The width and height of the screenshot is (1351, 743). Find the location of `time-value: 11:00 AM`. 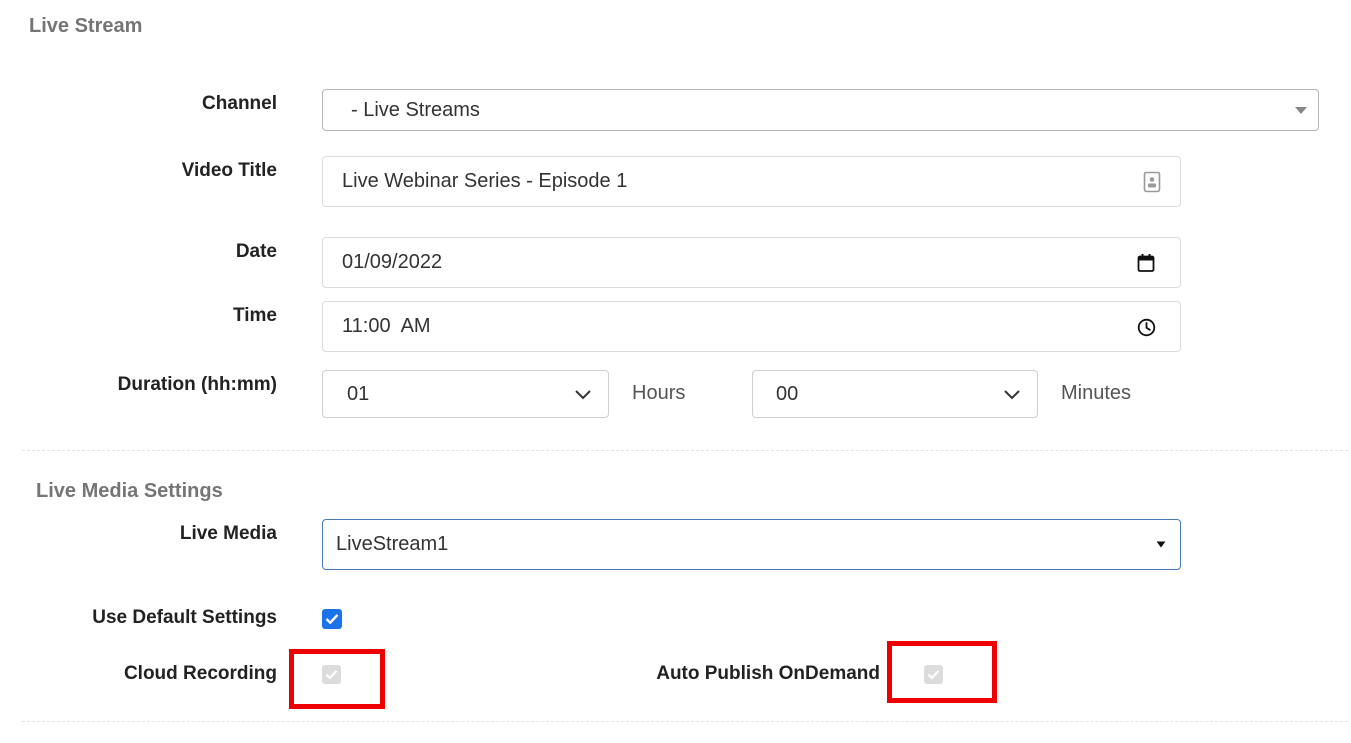

time-value: 11:00 AM is located at coordinates (386, 326).